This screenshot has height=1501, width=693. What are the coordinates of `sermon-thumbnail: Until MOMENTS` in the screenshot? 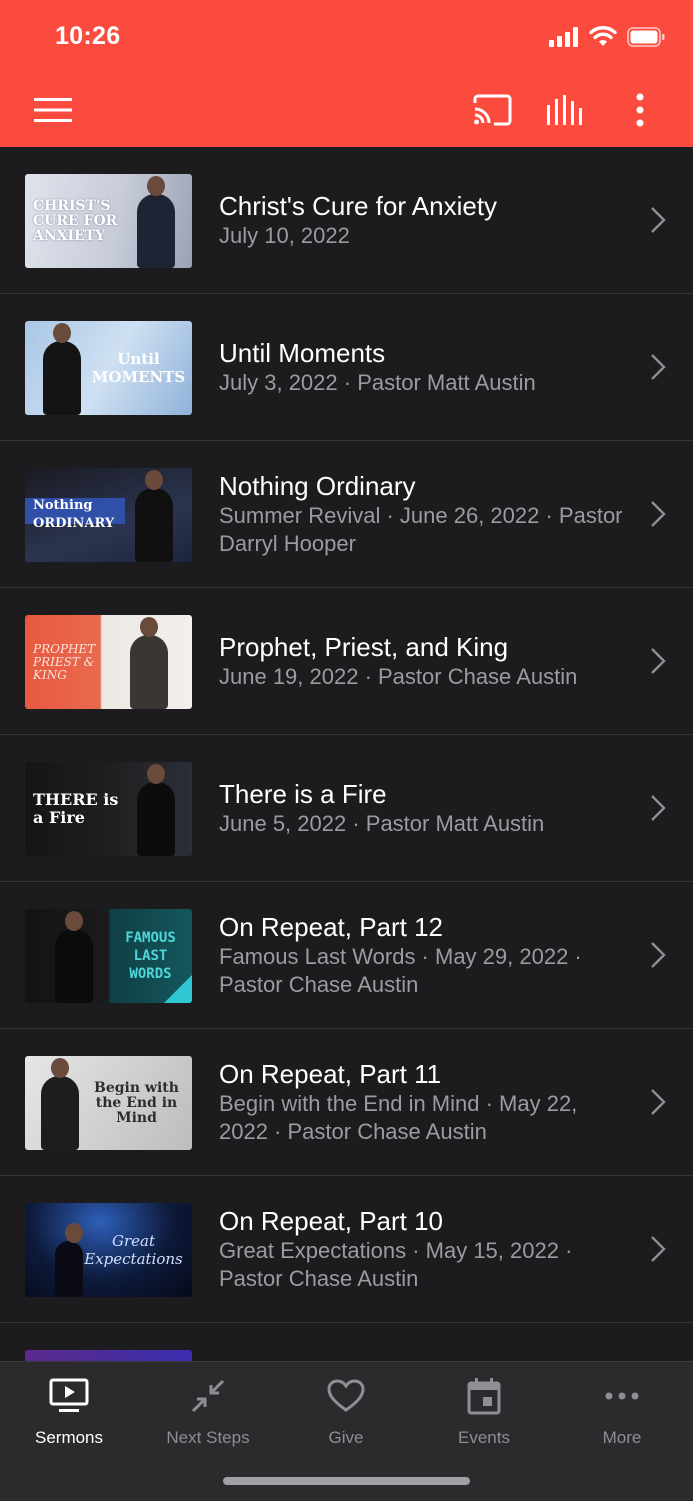 It's located at (108, 368).